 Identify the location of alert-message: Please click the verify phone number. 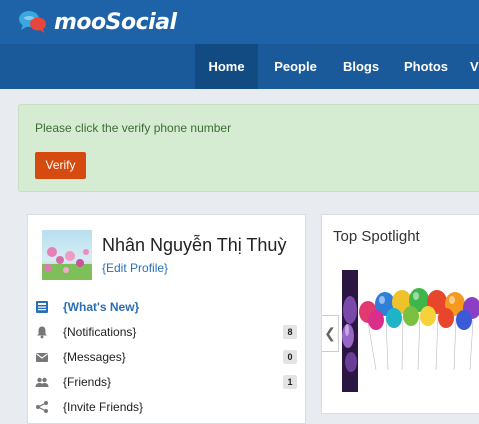
(133, 128).